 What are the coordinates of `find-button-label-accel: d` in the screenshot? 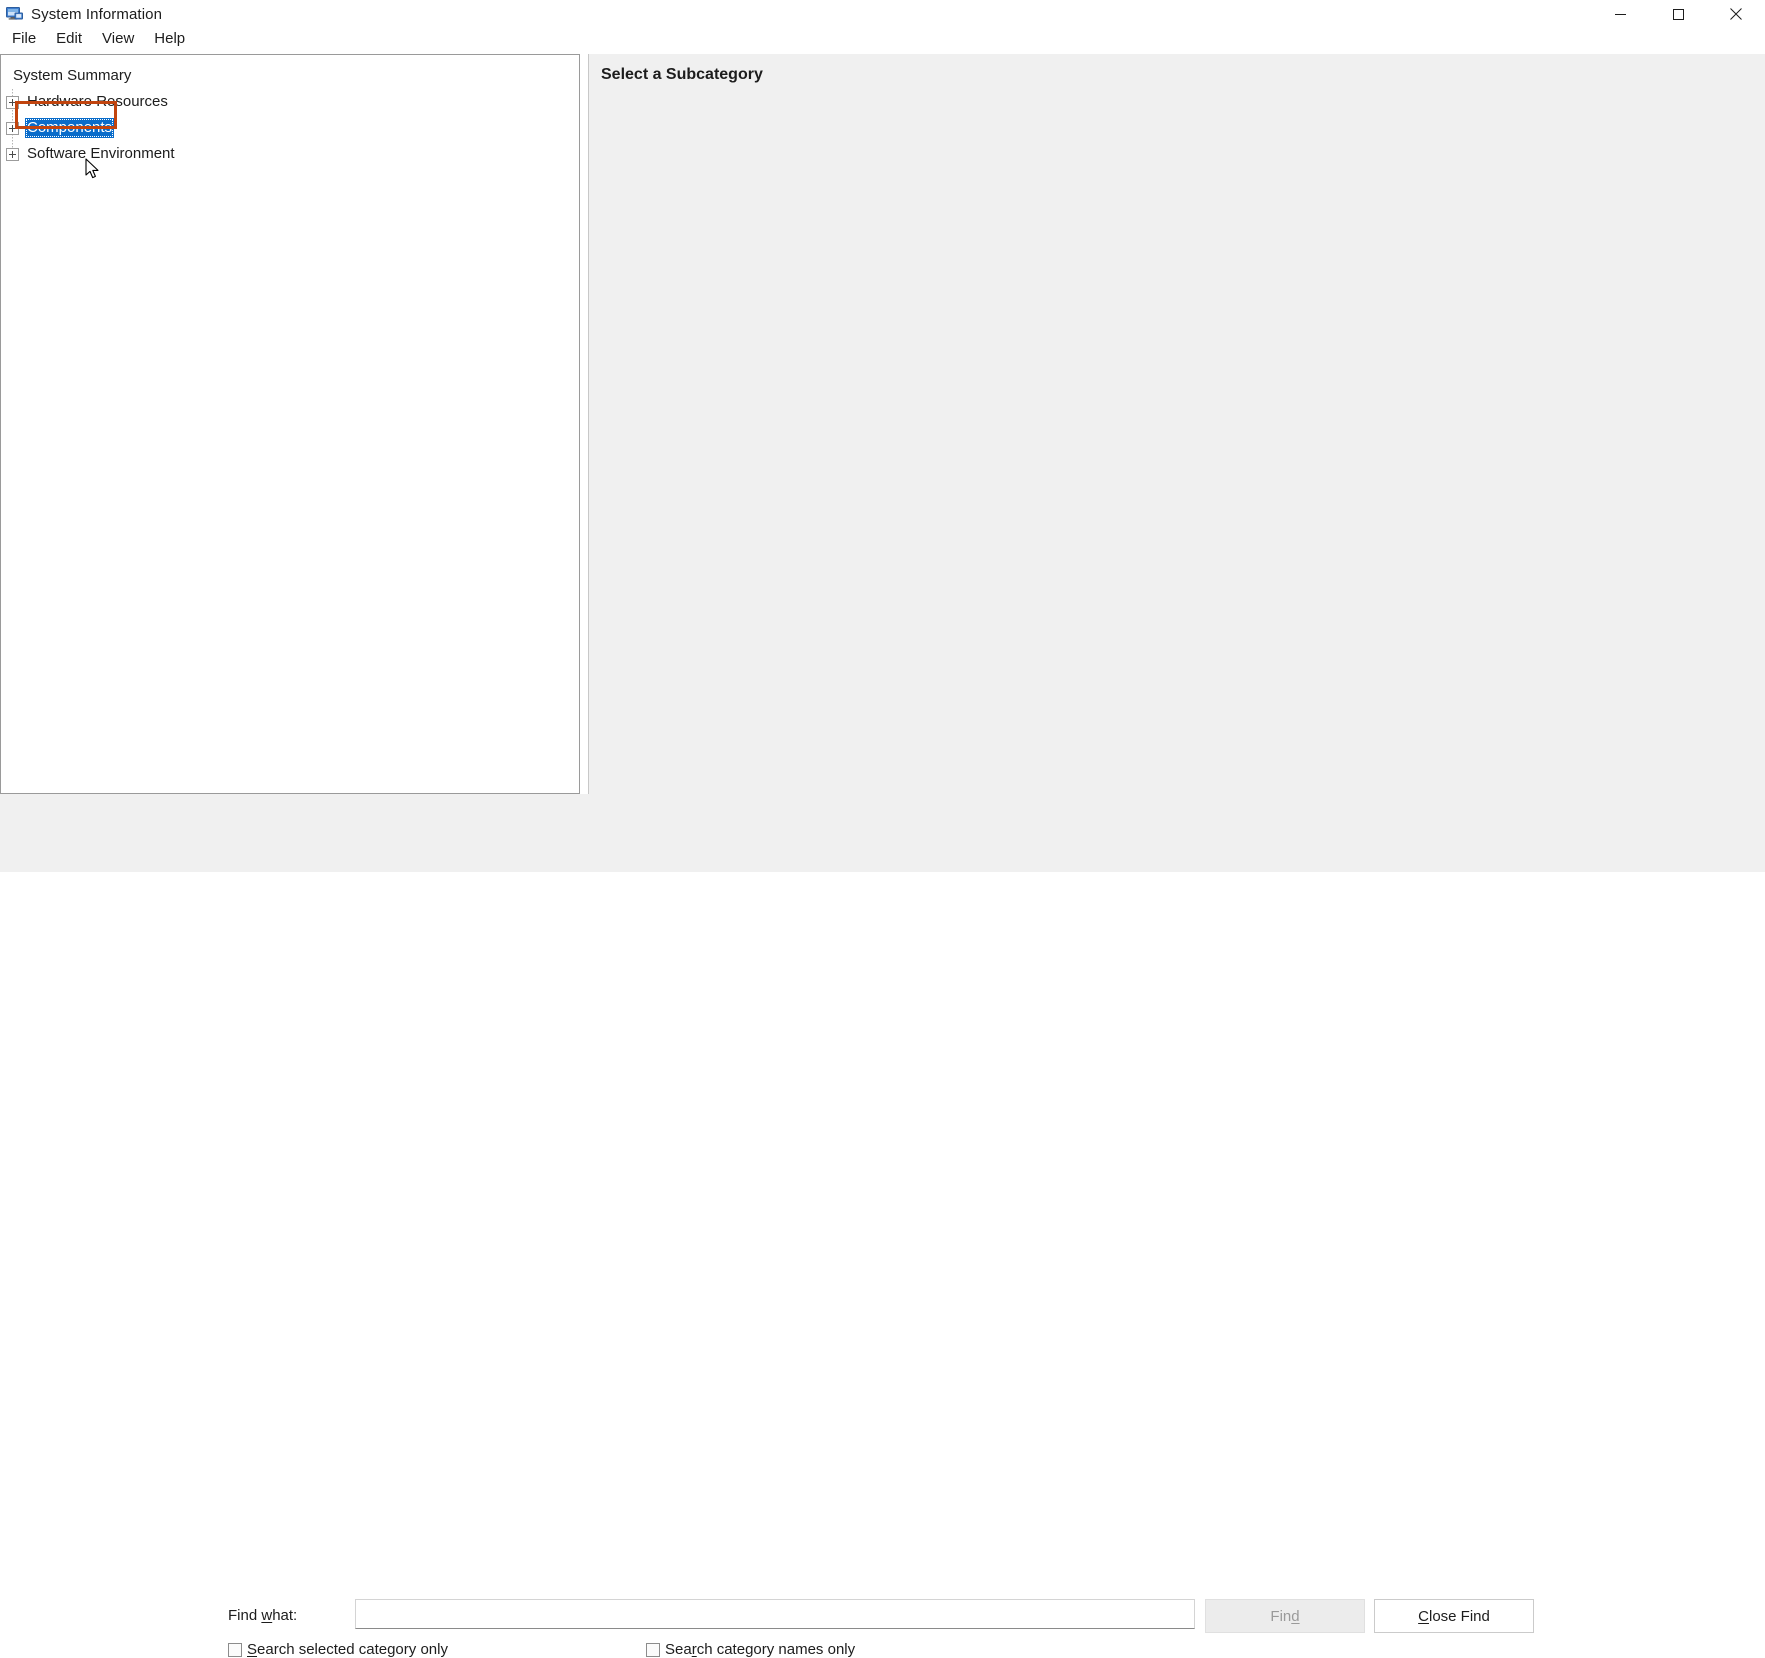 It's located at (1295, 1616).